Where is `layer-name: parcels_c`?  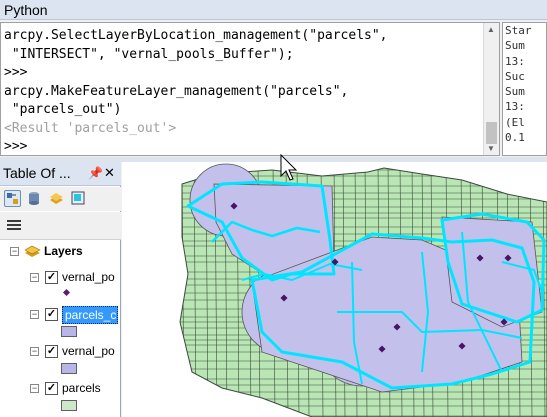
layer-name: parcels_c is located at coordinates (90, 315).